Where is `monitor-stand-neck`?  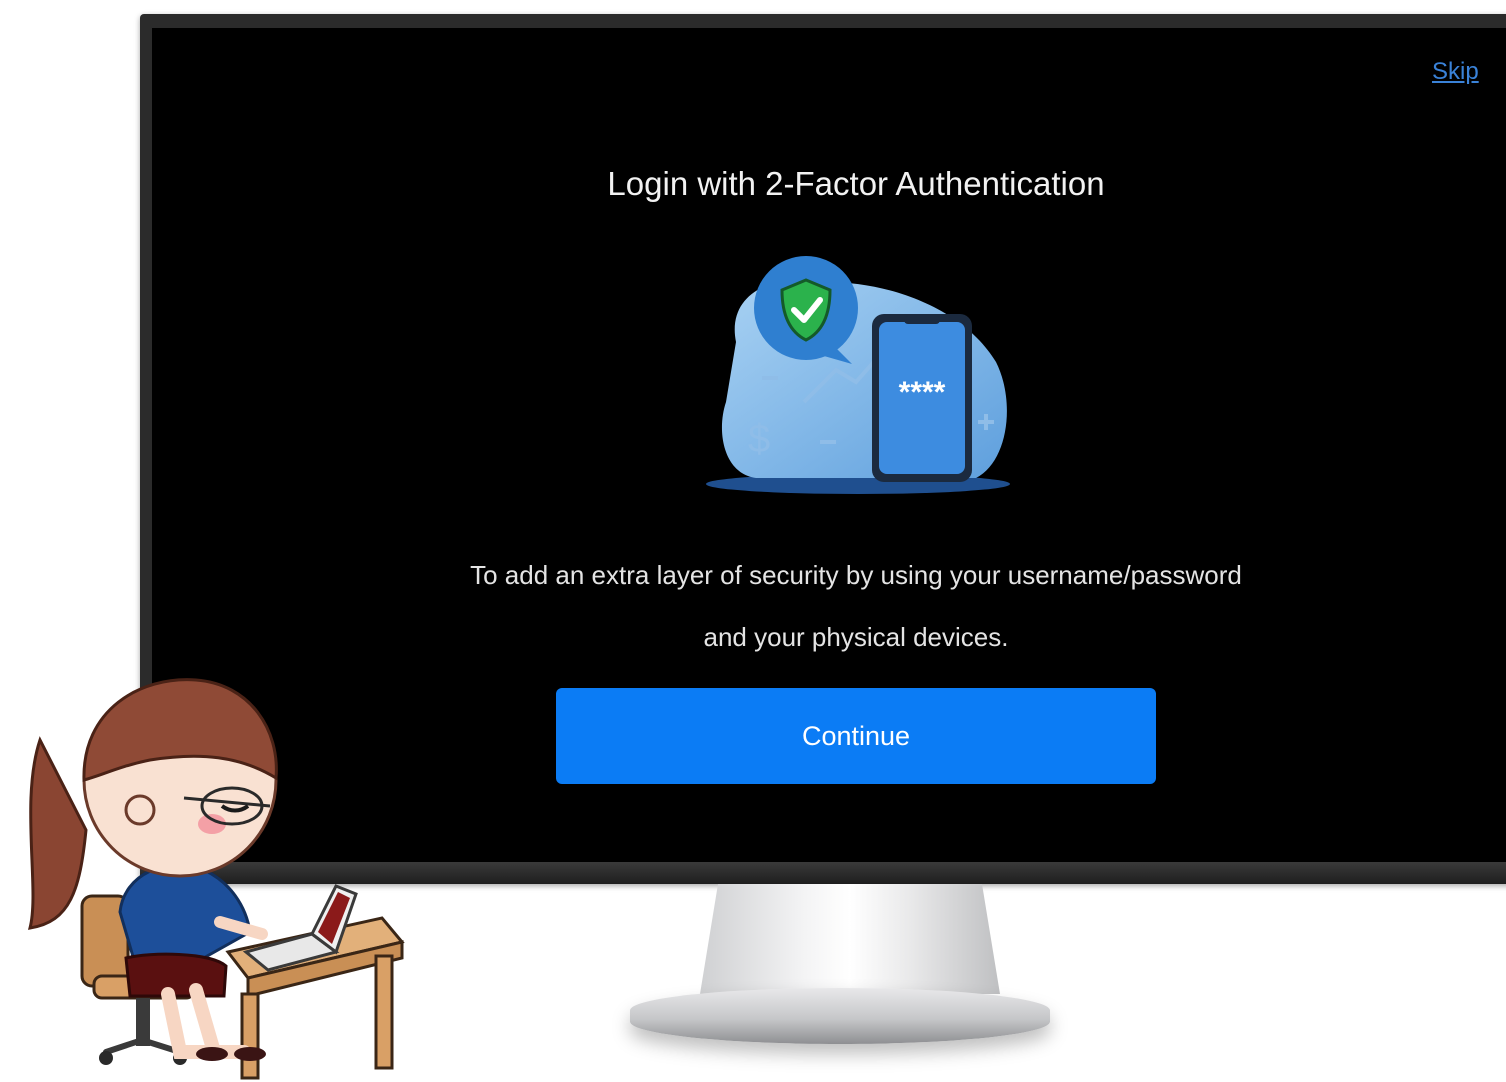 monitor-stand-neck is located at coordinates (850, 939).